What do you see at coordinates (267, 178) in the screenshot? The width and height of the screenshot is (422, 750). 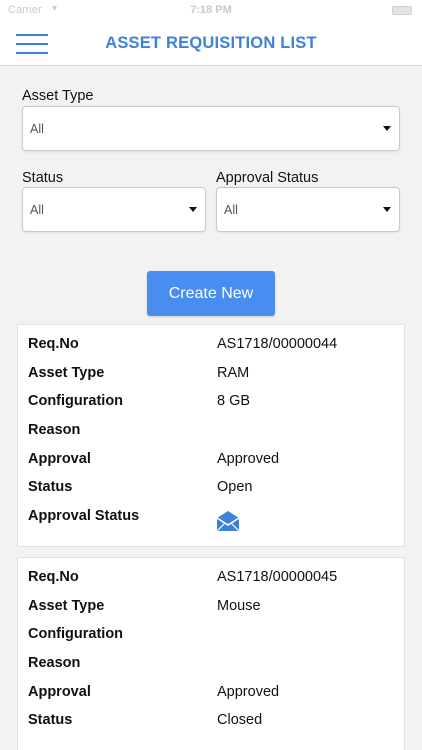 I see `approval-status-filter-label: Approval Status` at bounding box center [267, 178].